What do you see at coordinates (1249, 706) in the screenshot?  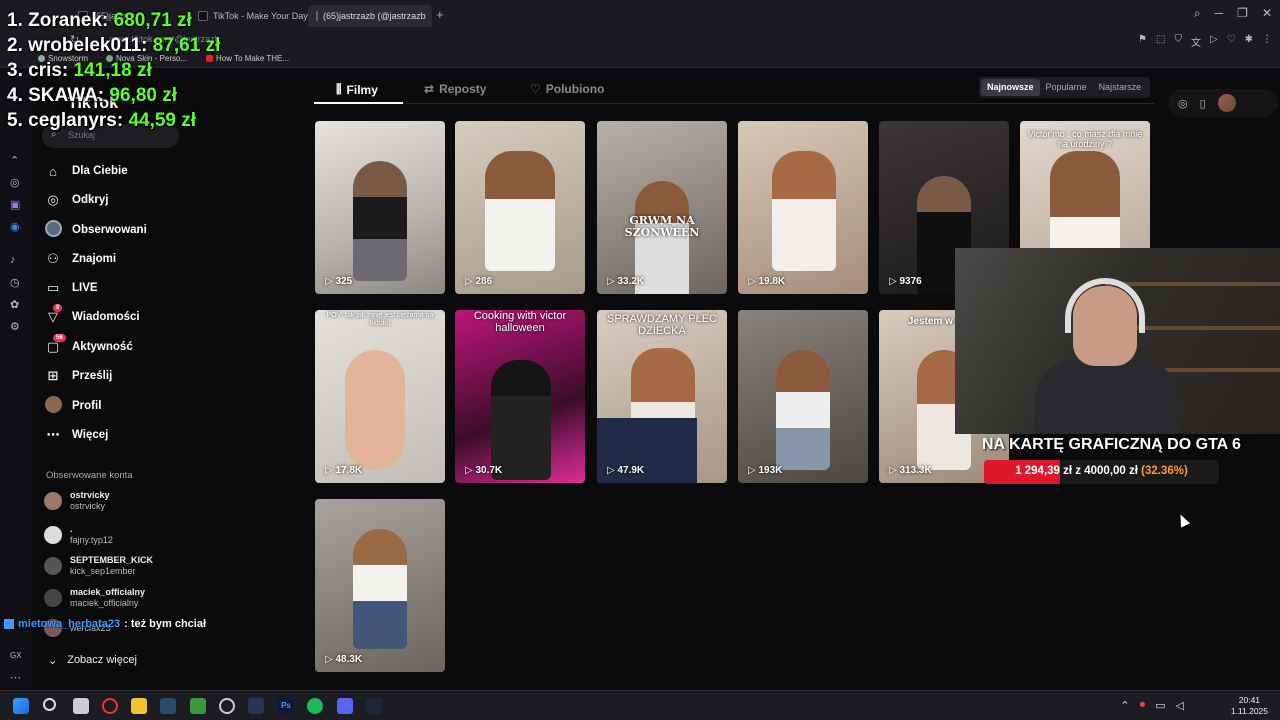 I see `taskbar-clock: 20:41 1.11.2025` at bounding box center [1249, 706].